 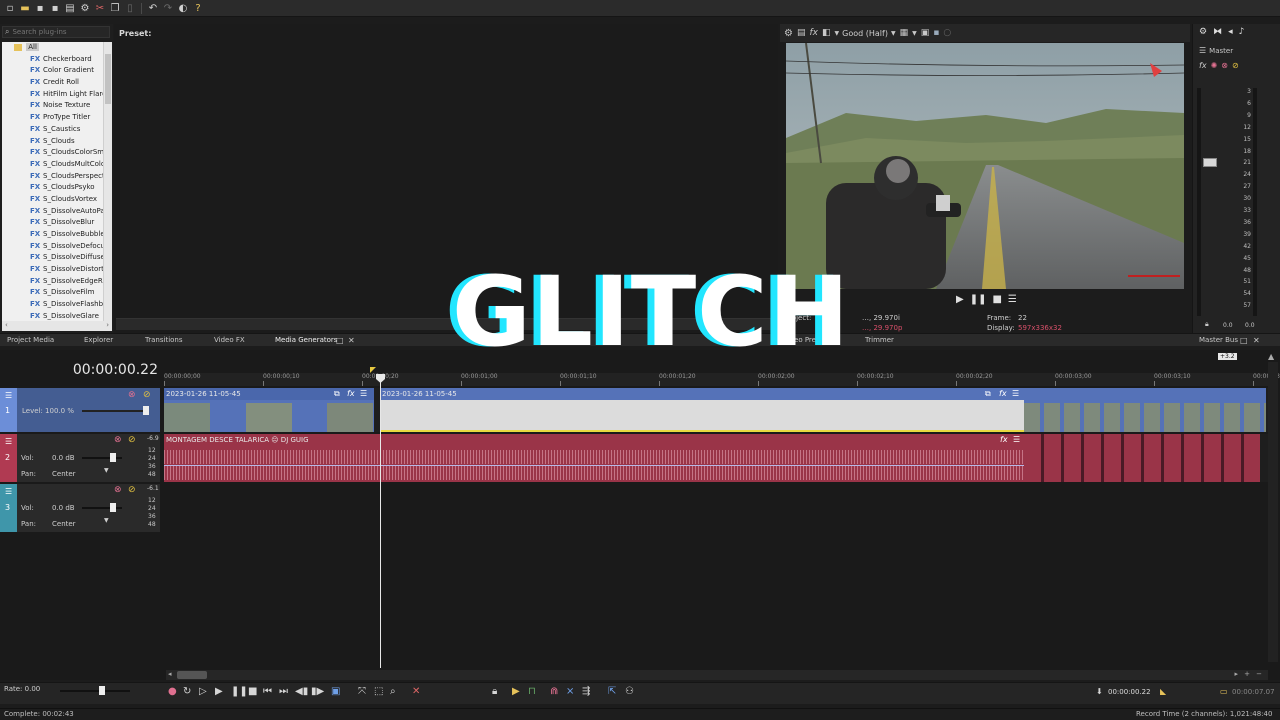 I want to click on enable-snapping-icon: ◐, so click(x=183, y=8).